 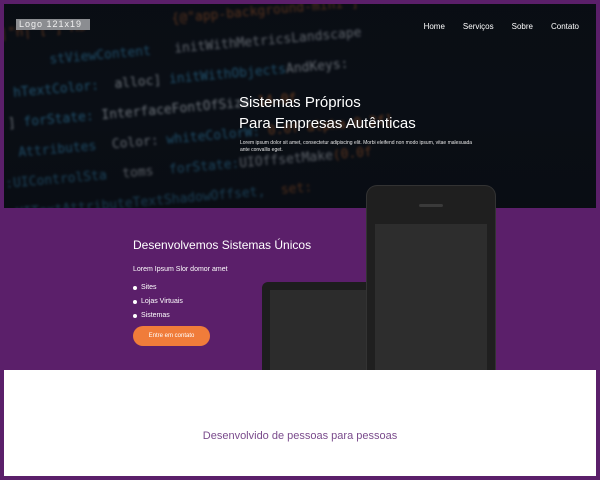 What do you see at coordinates (431, 205) in the screenshot?
I see `phone-speaker` at bounding box center [431, 205].